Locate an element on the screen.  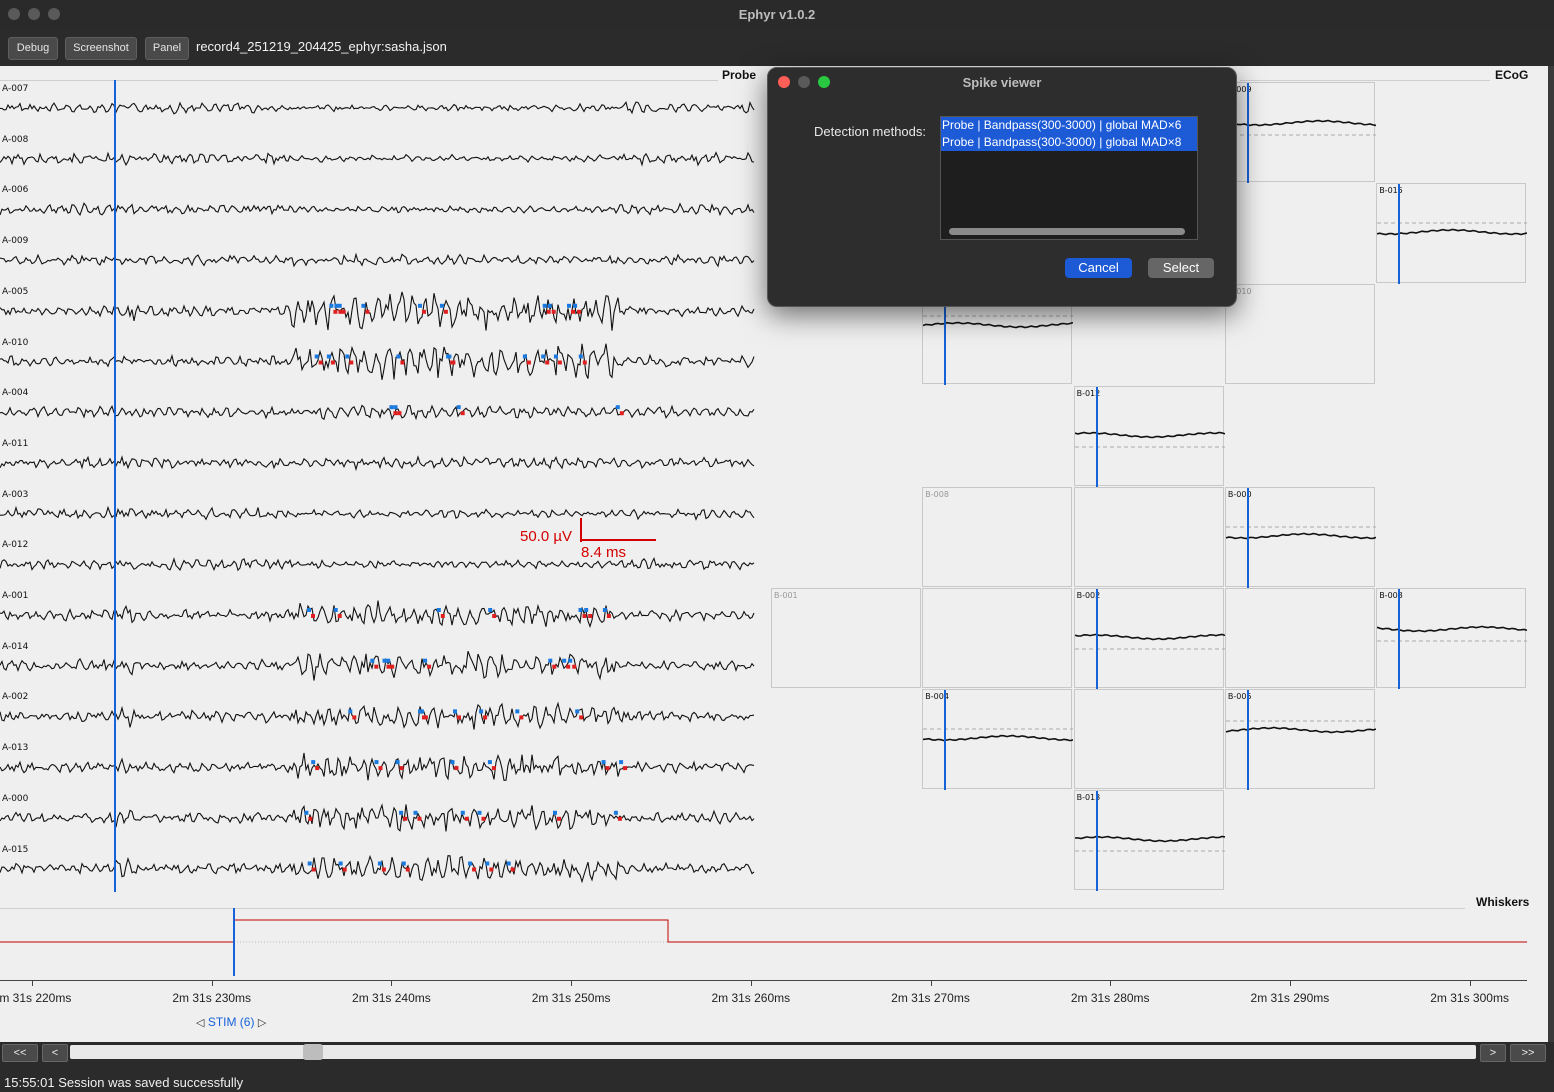
triangle-left-icon: ◁ is located at coordinates (200, 1023).